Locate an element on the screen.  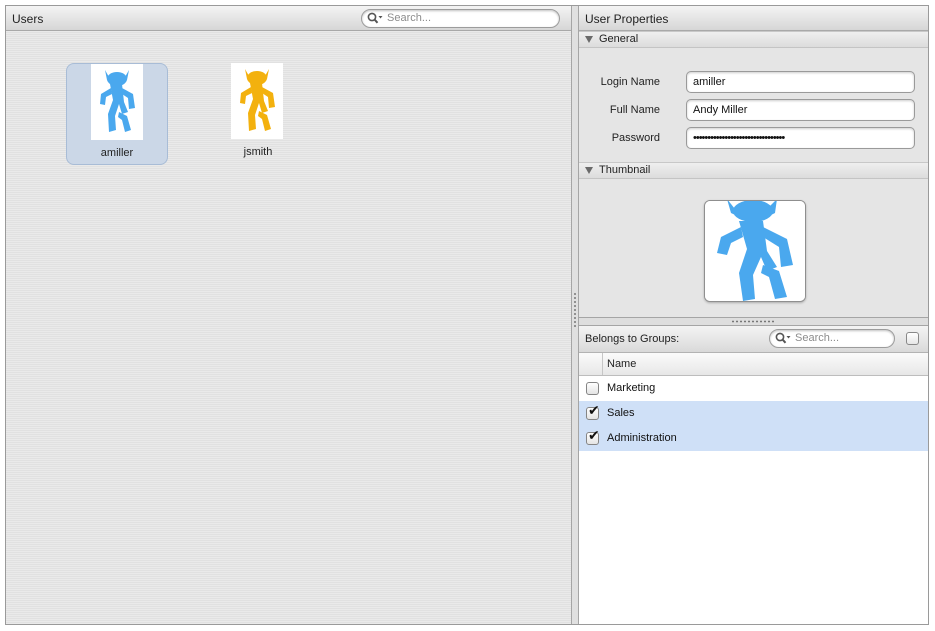
group-row-sales: ✔ Sales is located at coordinates (753, 413).